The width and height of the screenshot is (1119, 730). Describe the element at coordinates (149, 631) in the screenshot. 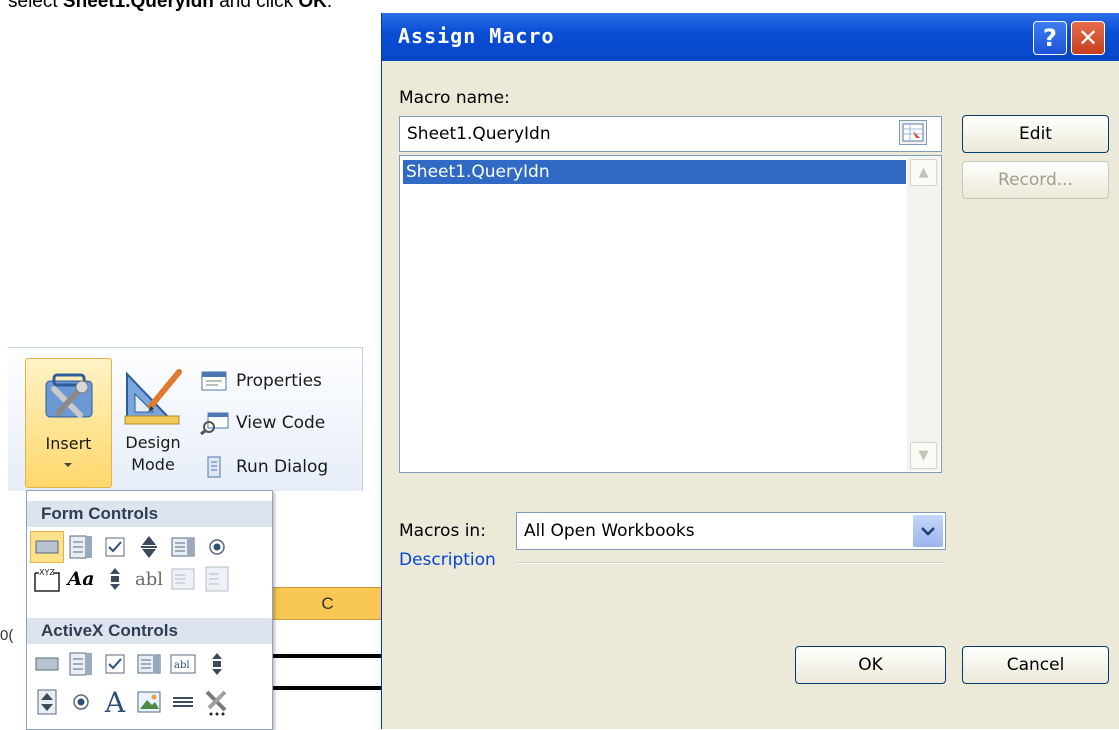

I see `activex-controls-header: ActiveX Controls` at that location.